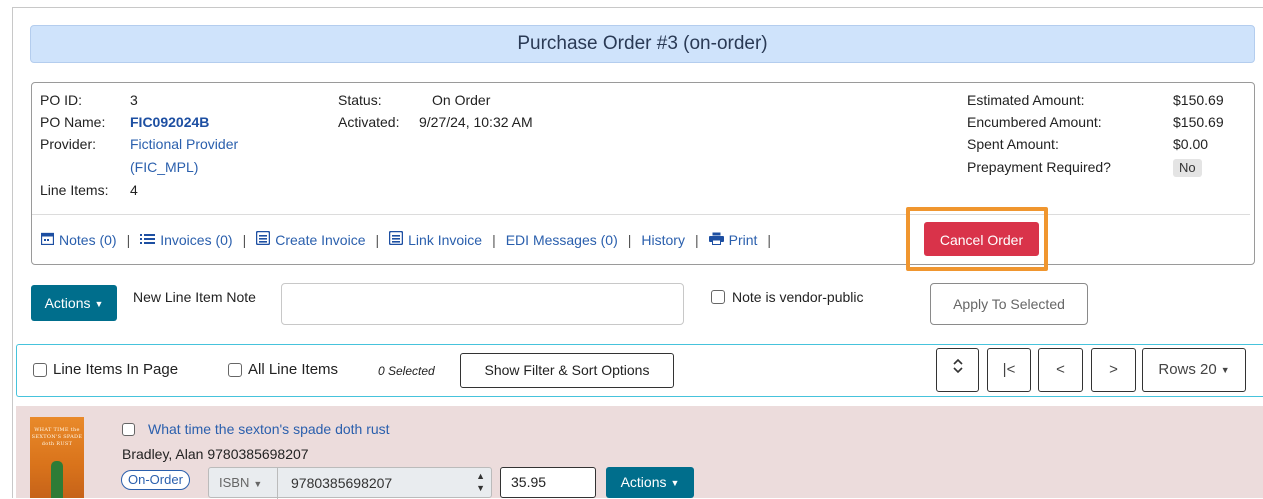 The image size is (1263, 499). I want to click on actions-label: Actions, so click(67, 303).